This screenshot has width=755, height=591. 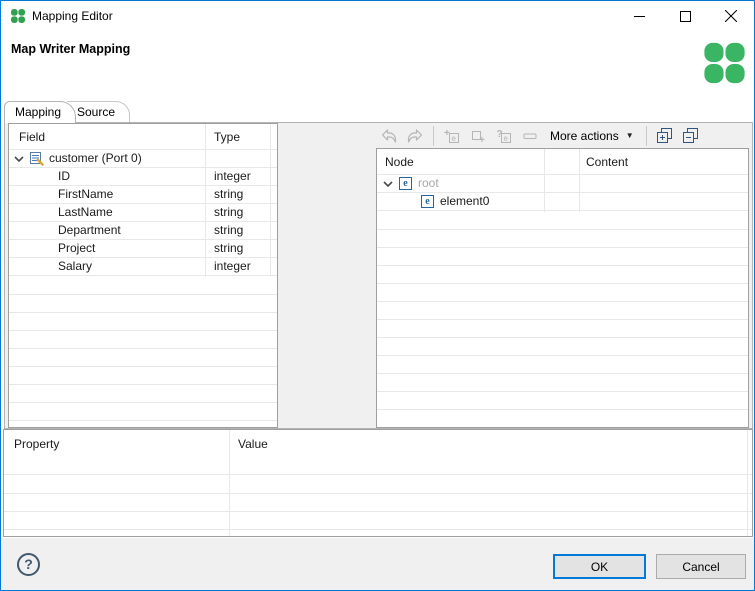 I want to click on column-header-property: Property, so click(x=36, y=444).